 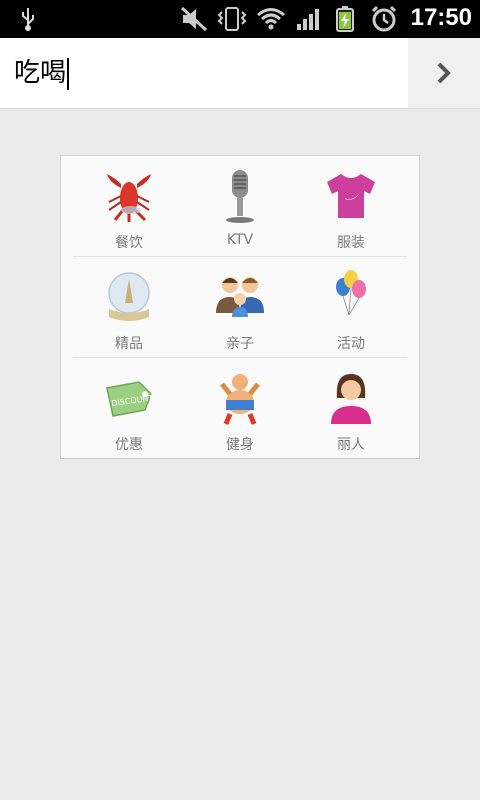 I want to click on tshirt-icon, so click(x=351, y=196).